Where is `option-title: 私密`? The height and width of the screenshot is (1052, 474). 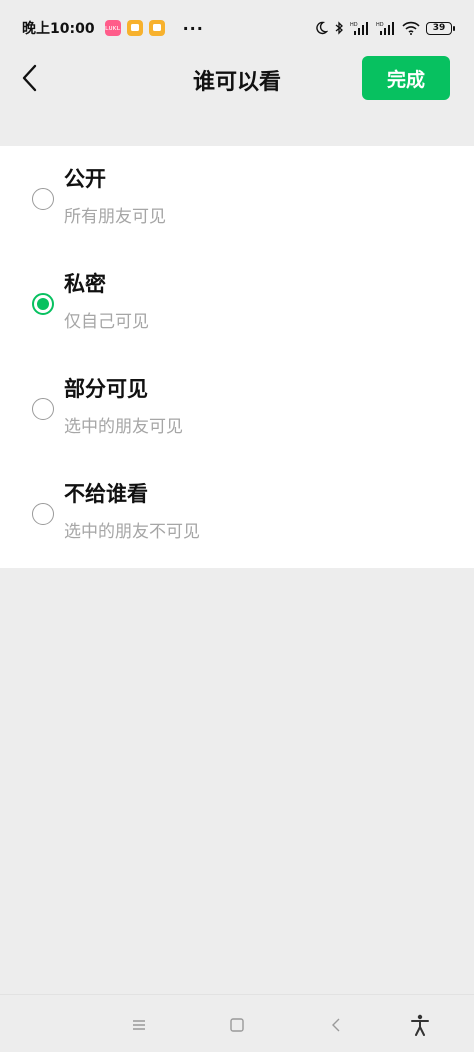
option-title: 私密 is located at coordinates (85, 284).